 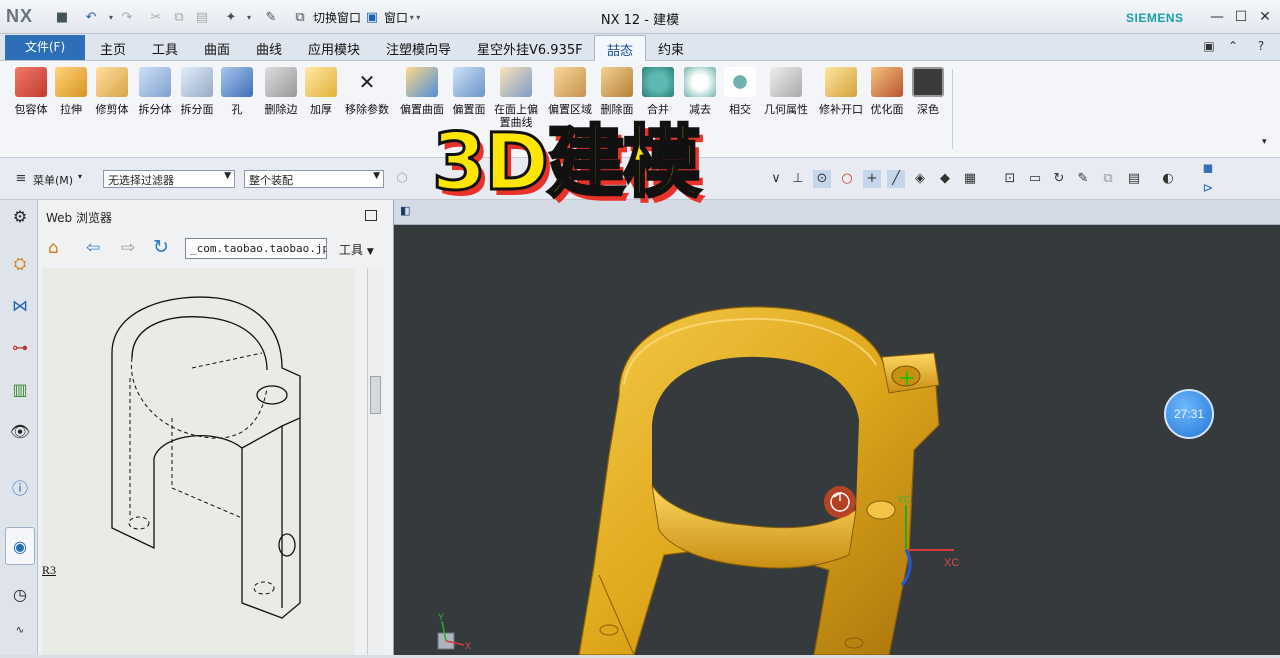 I want to click on tab-tools: 工具, so click(x=165, y=48).